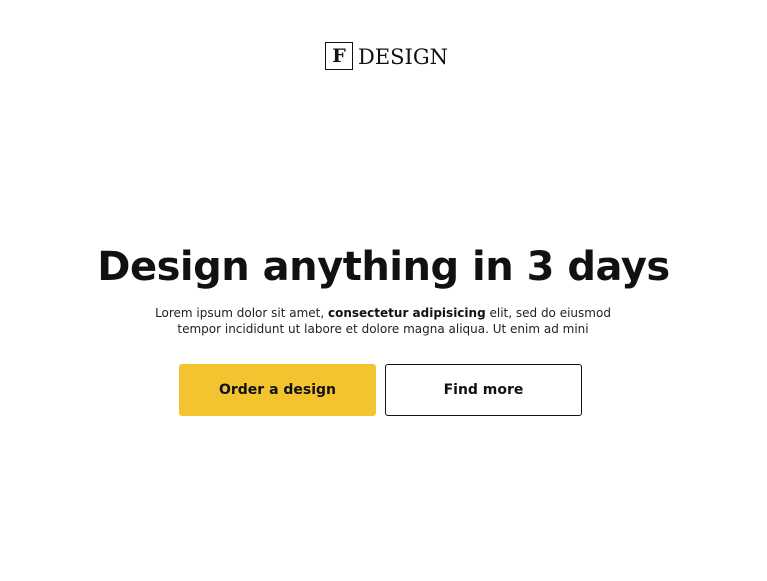  Describe the element at coordinates (407, 313) in the screenshot. I see `hero-description-bold: consectetur adipisicing` at that location.